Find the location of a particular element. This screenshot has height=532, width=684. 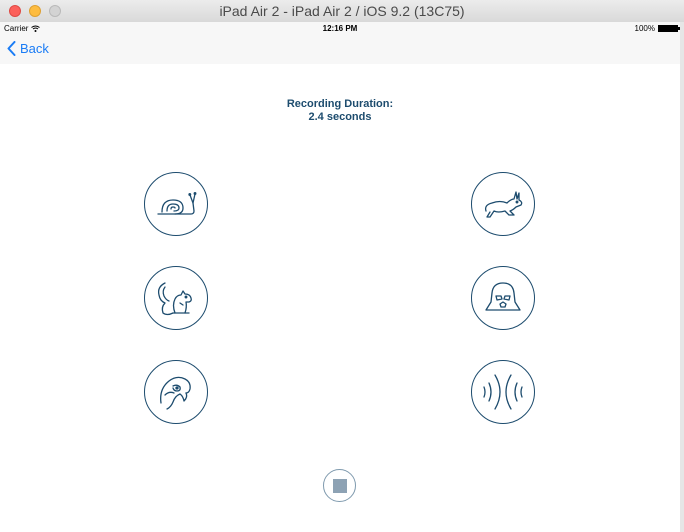

stop-button is located at coordinates (339, 485).